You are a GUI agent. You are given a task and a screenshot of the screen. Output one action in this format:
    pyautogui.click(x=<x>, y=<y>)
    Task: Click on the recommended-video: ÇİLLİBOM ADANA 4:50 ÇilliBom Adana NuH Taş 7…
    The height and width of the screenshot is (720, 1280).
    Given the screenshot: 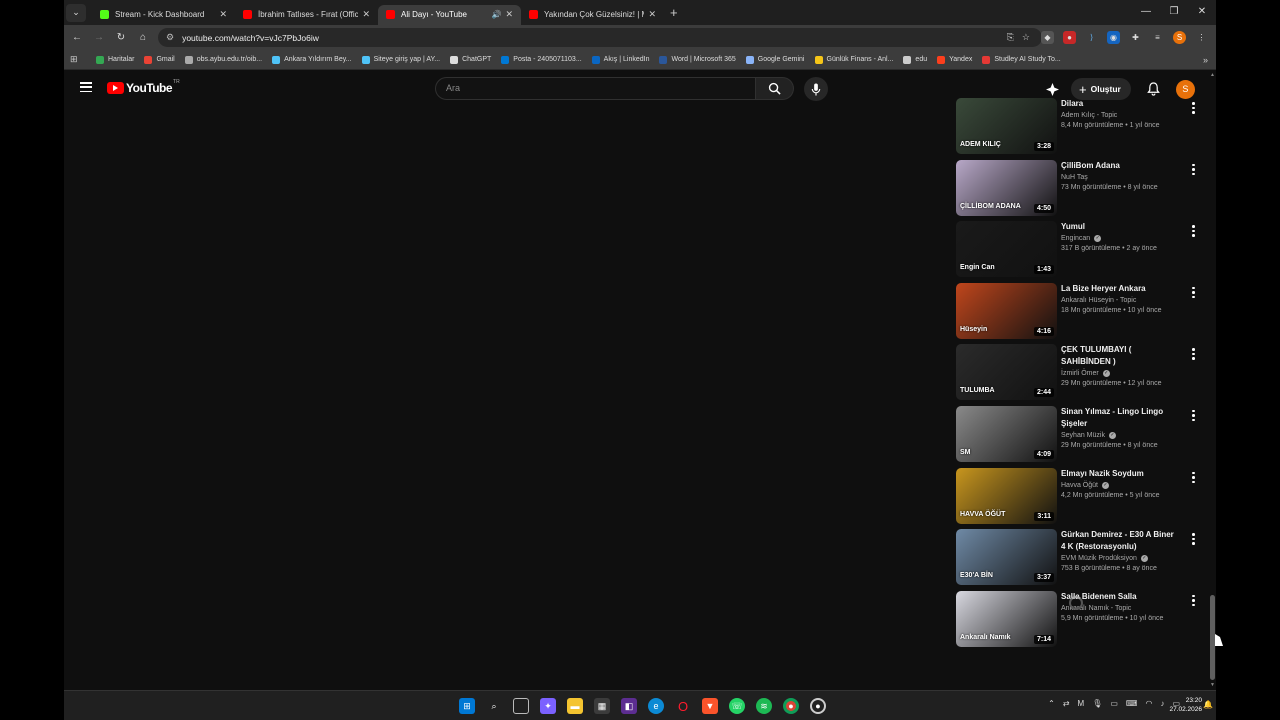 What is the action you would take?
    pyautogui.click(x=1076, y=190)
    